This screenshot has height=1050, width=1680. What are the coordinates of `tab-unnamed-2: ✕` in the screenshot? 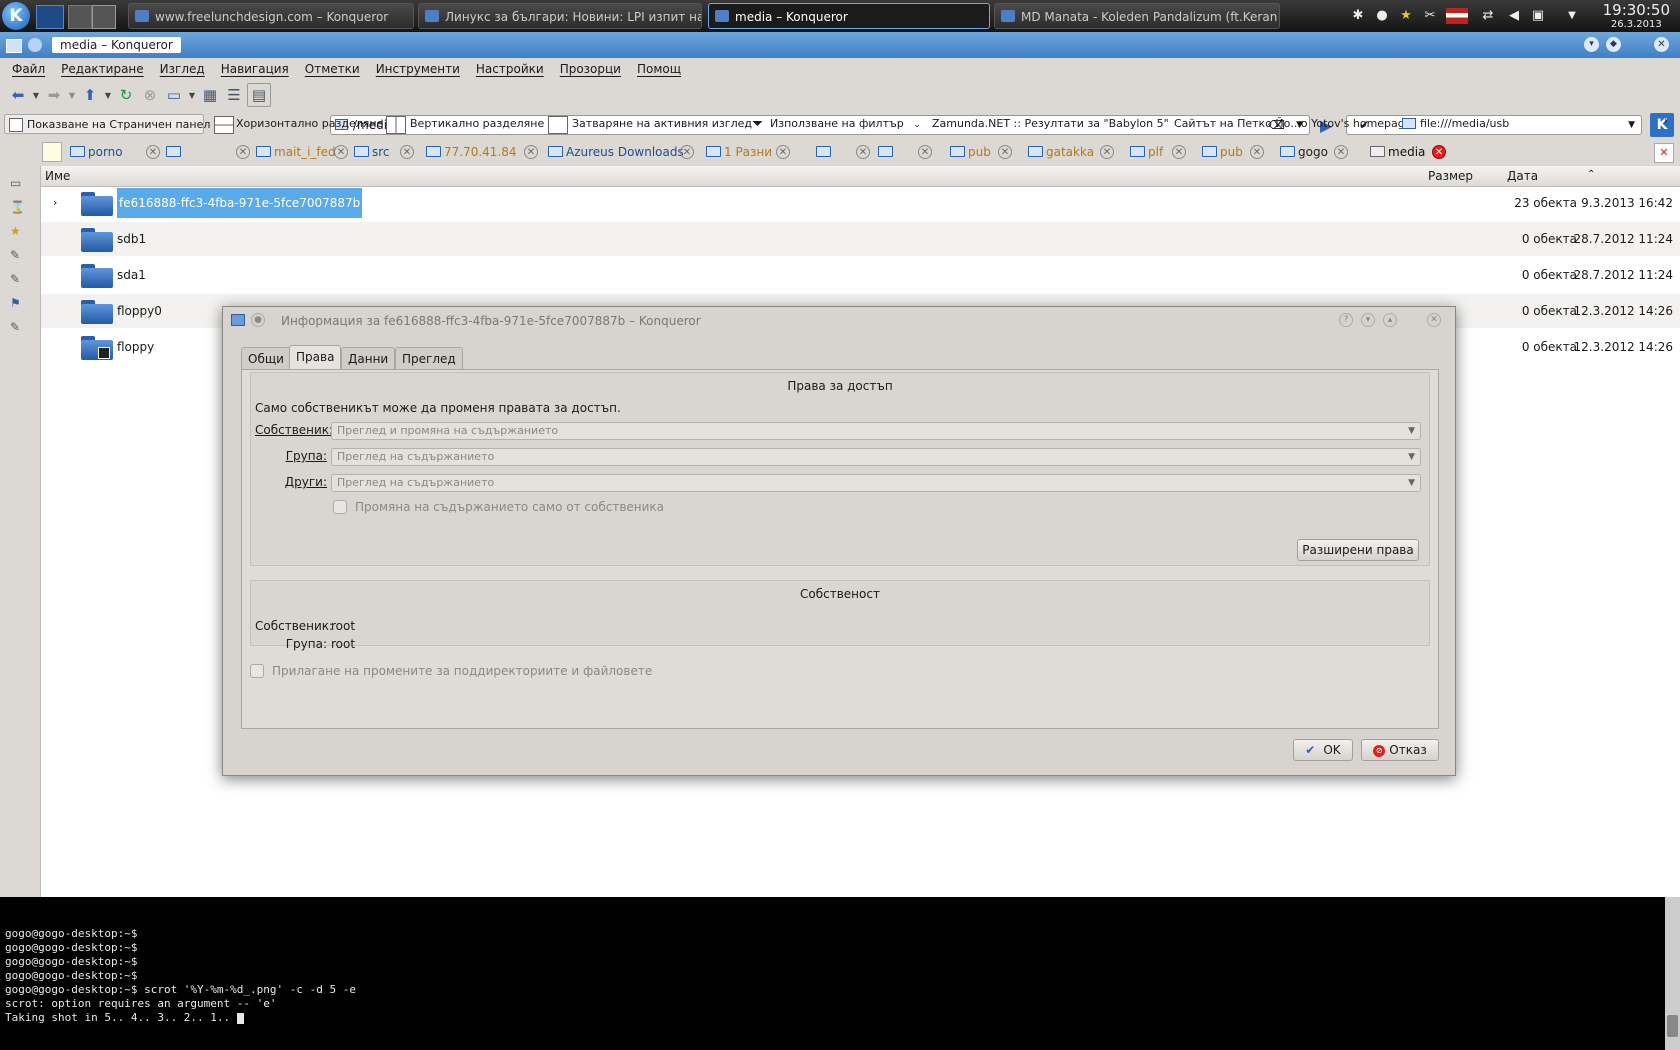 It's located at (843, 152).